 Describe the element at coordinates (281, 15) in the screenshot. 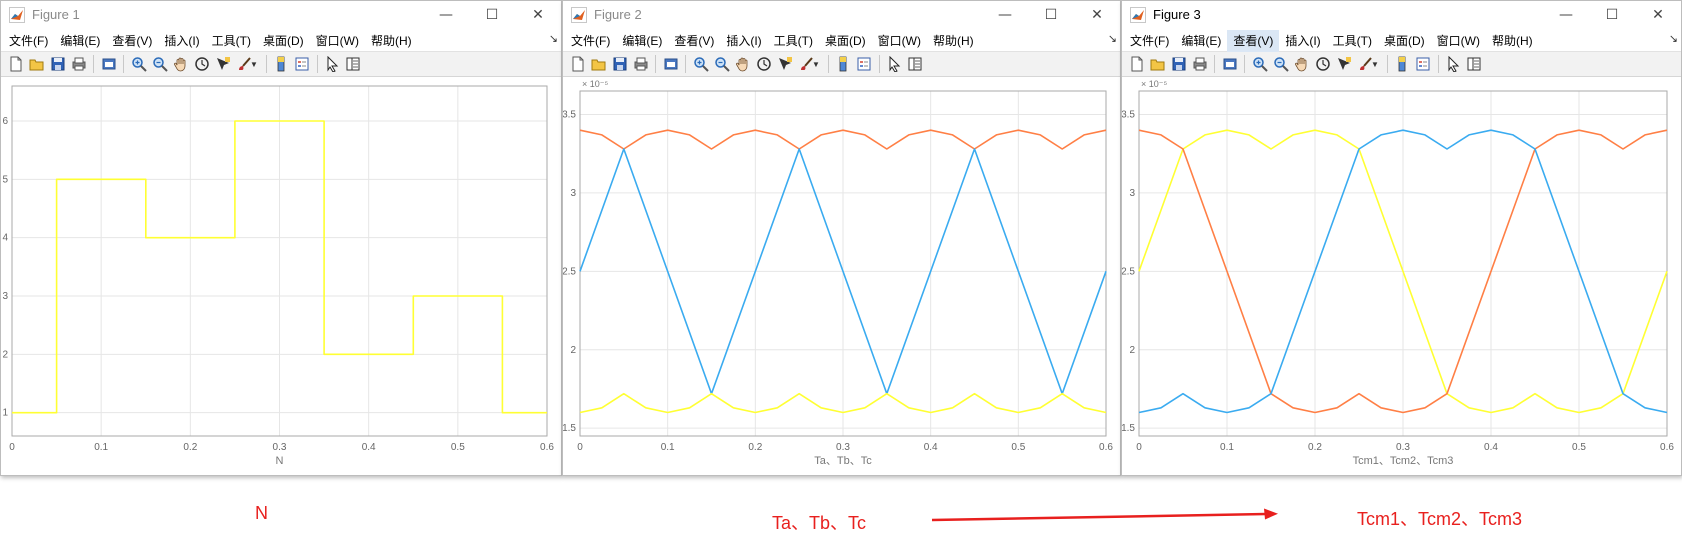

I see `title-bar: Figure 1 — ☐ ✕` at that location.